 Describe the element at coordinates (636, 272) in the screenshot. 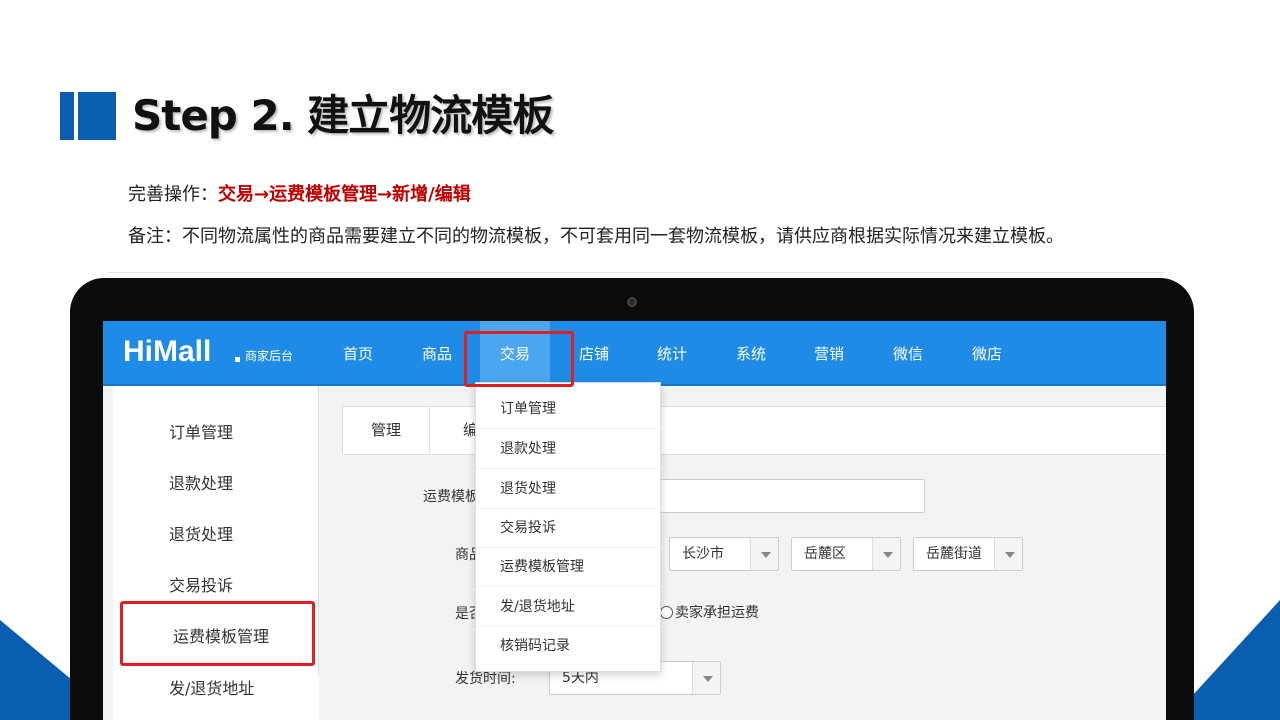

I see `divider` at that location.